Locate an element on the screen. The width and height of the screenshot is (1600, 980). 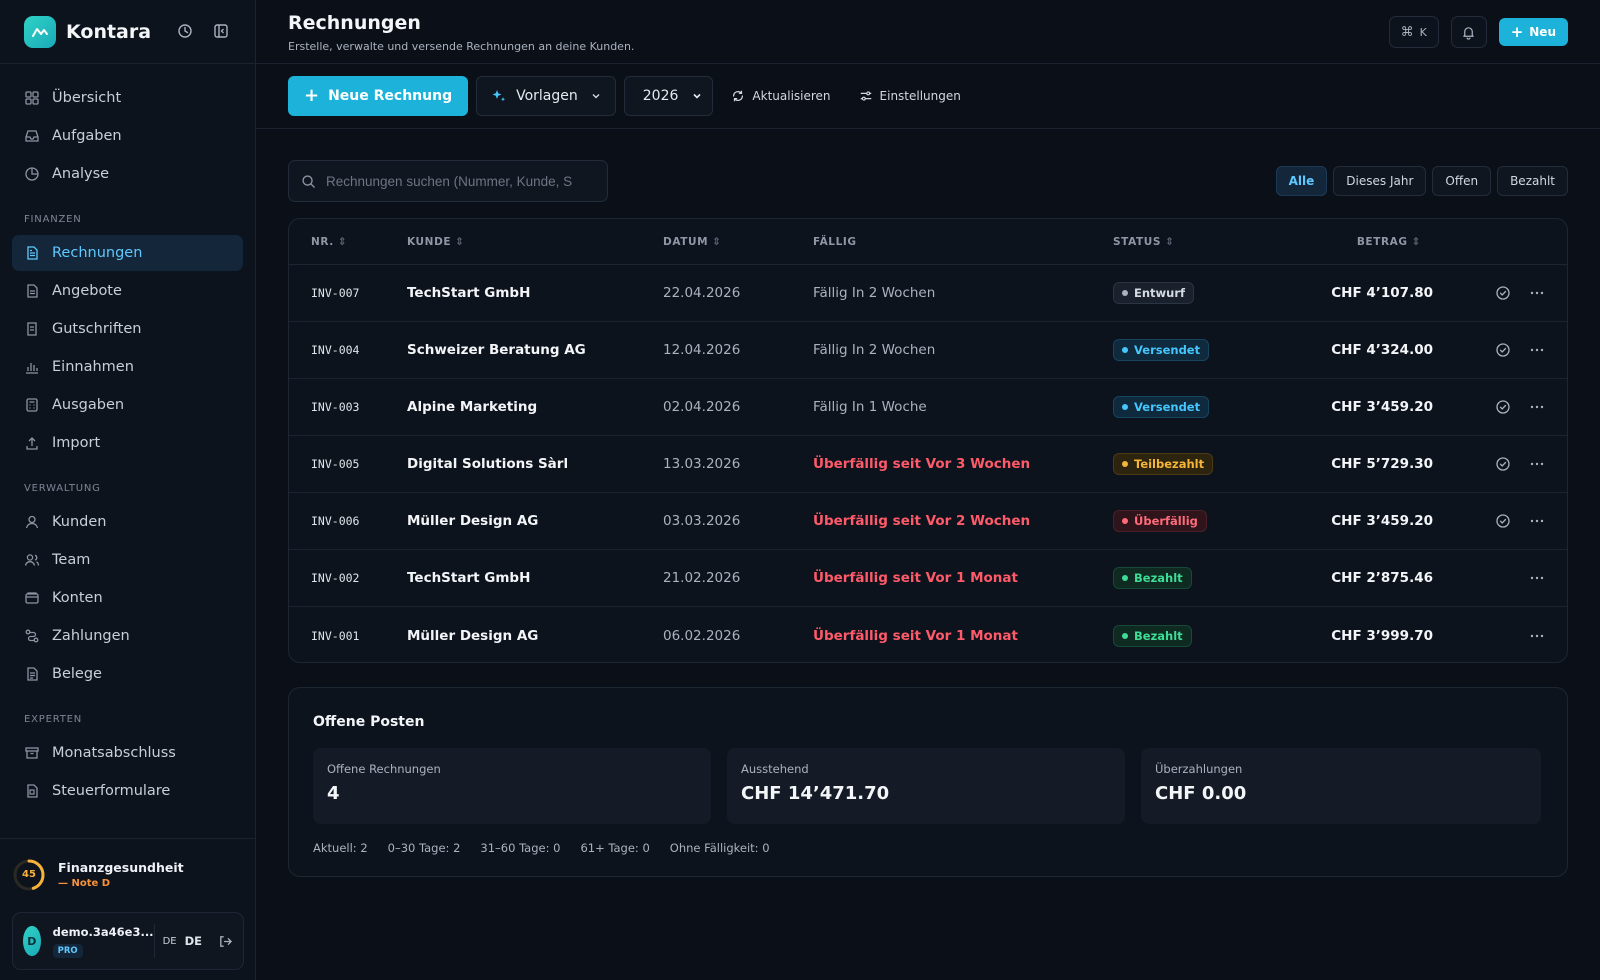
chevron-down-icon is located at coordinates (596, 96).